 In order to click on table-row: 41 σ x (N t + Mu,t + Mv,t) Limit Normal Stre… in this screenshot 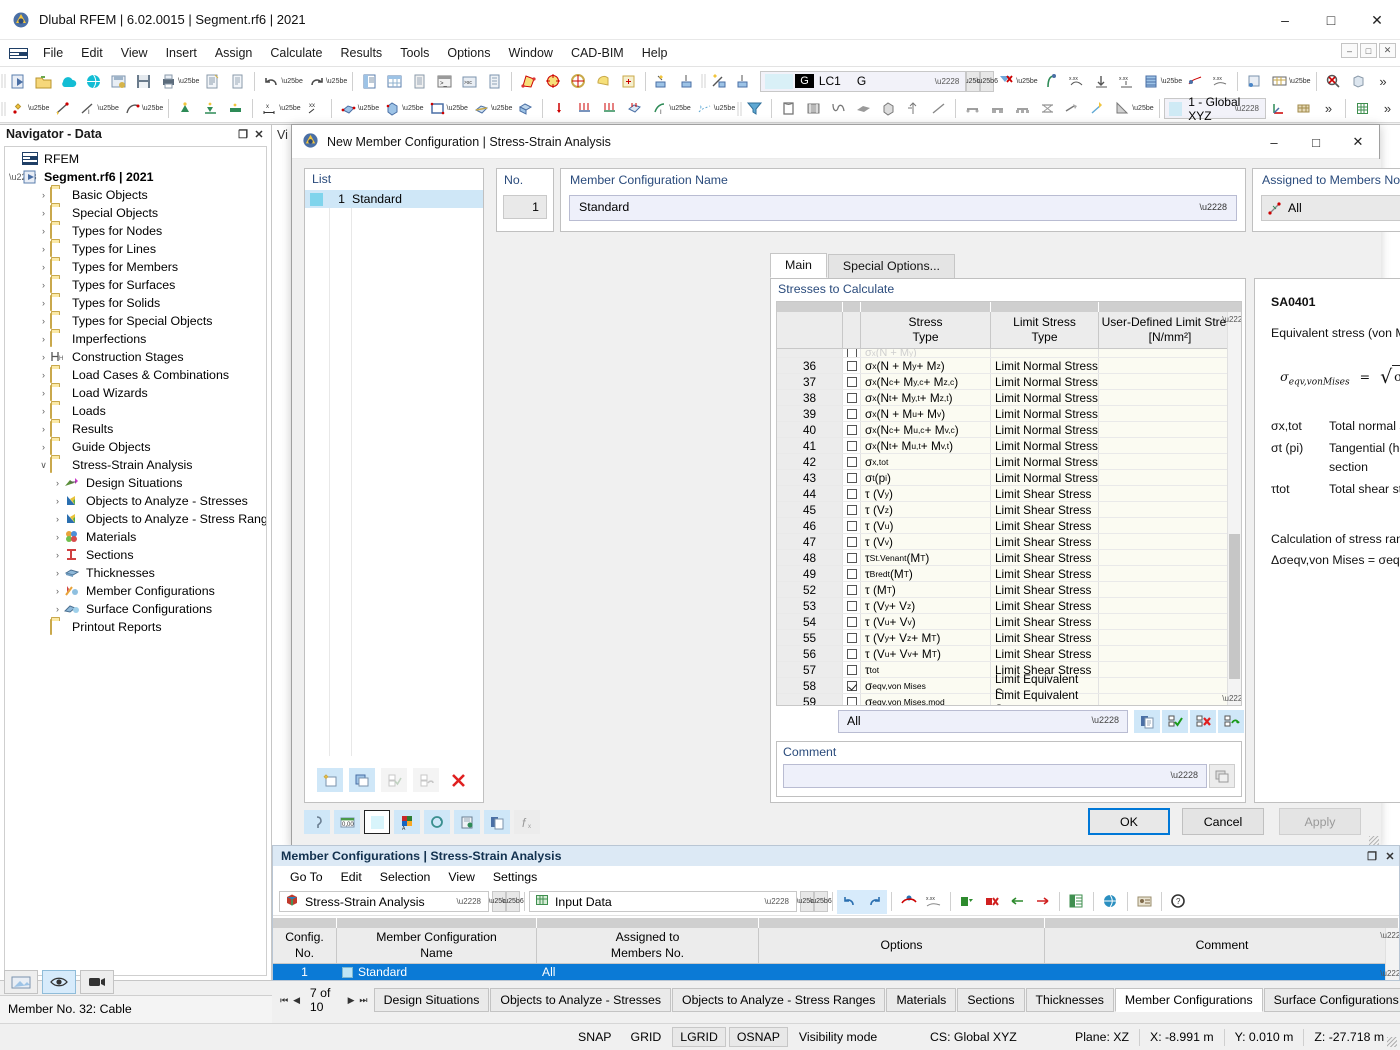, I will do `click(1002, 446)`.